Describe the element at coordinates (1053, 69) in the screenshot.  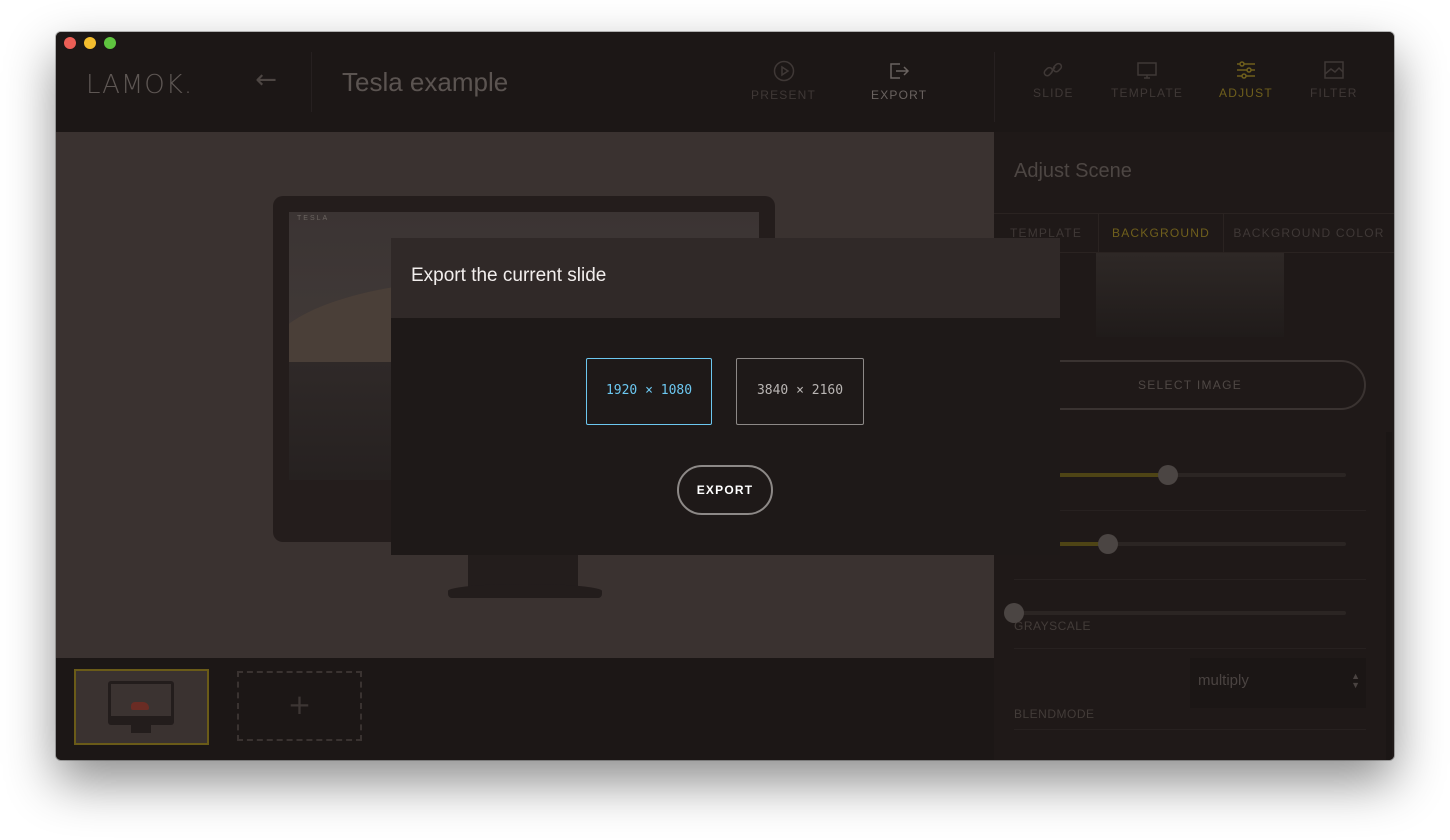
I see `link-icon` at that location.